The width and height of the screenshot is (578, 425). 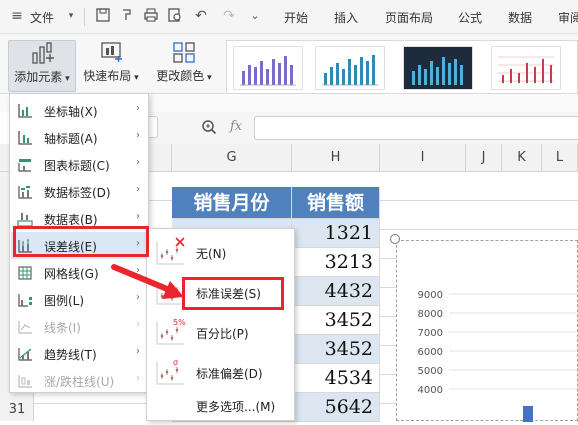 What do you see at coordinates (170, 332) in the screenshot?
I see `error-bars-percentage-icon: 5%` at bounding box center [170, 332].